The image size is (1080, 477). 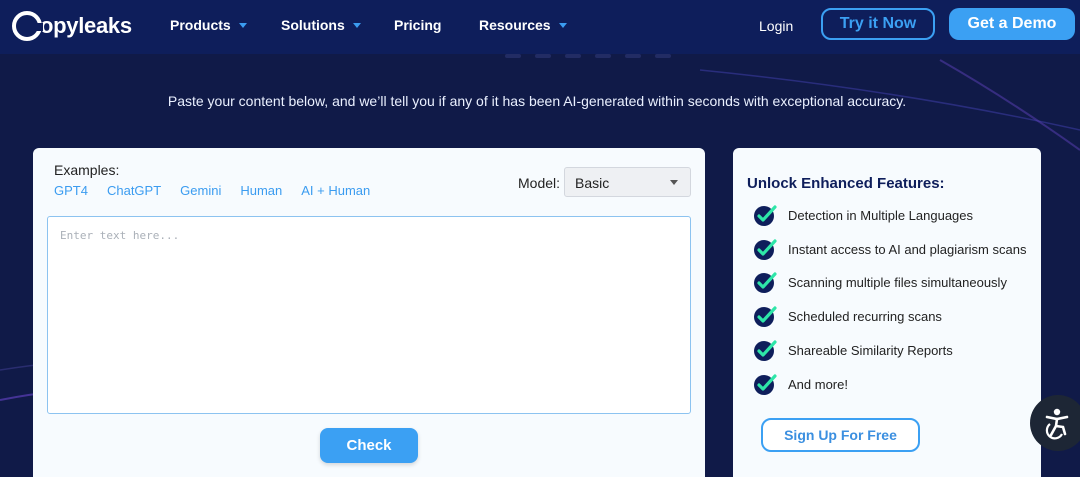 I want to click on get-a-demo-button: Get a Demo, so click(x=1012, y=24).